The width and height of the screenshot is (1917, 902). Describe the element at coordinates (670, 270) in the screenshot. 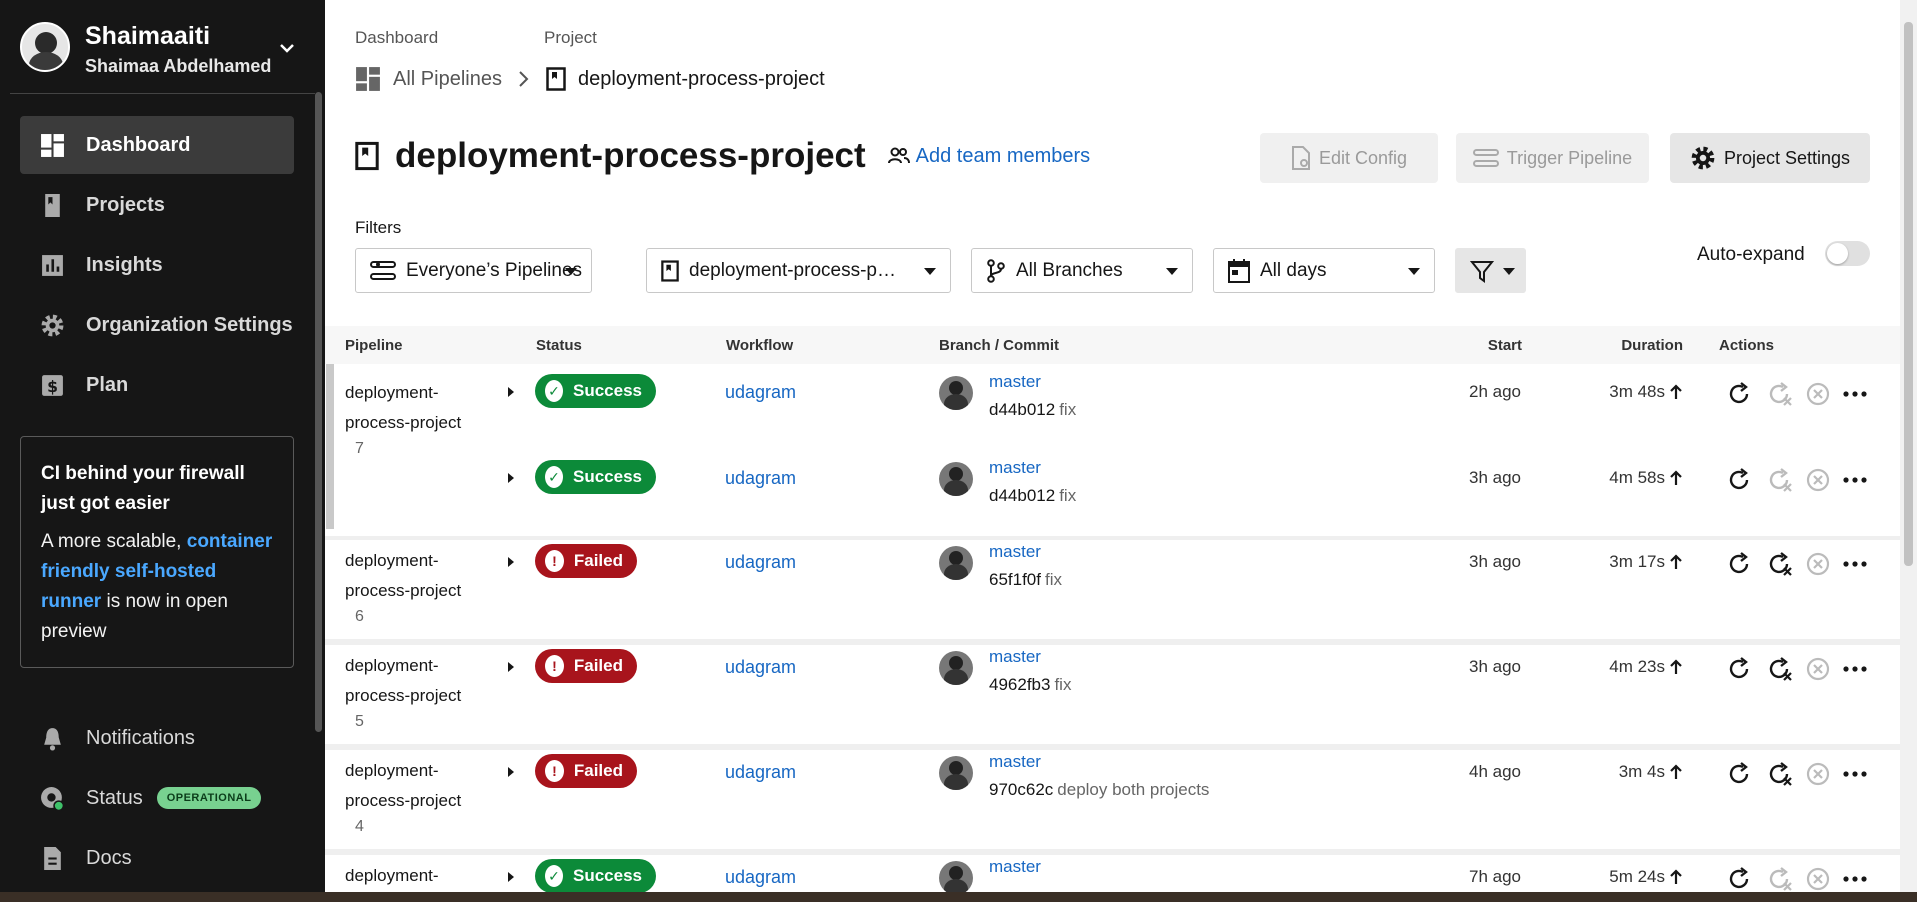

I see `bookmark-icon` at that location.